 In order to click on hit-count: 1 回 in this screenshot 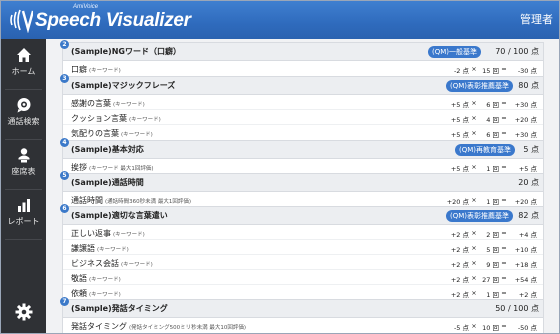, I will do `click(492, 295)`.